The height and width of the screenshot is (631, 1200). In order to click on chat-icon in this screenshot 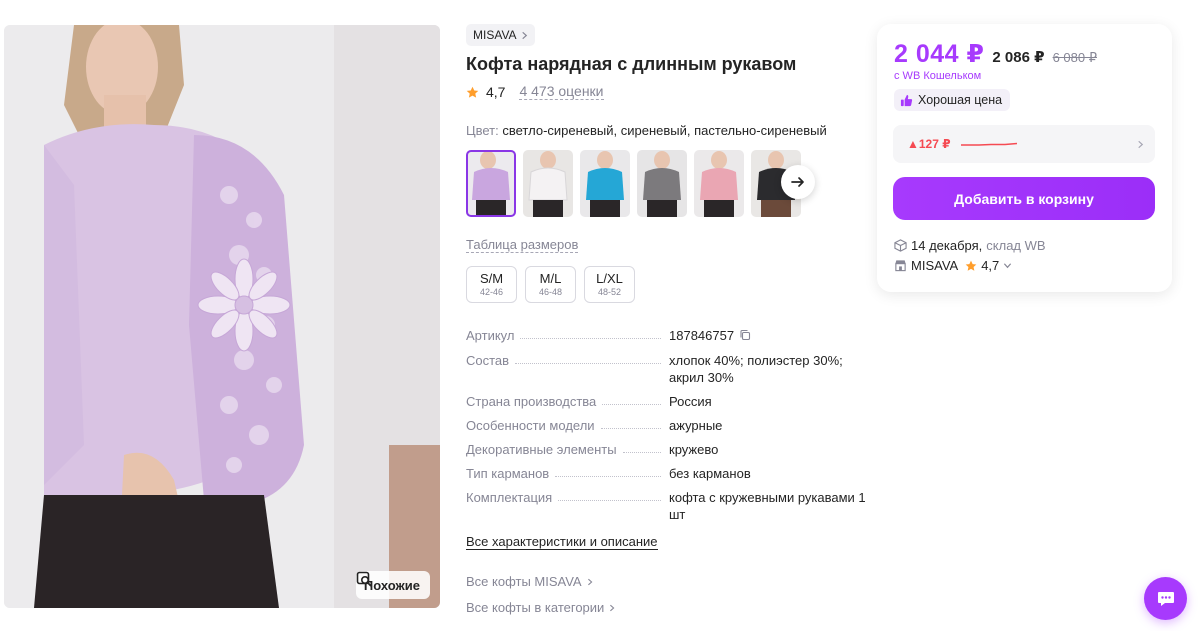, I will do `click(1165, 598)`.